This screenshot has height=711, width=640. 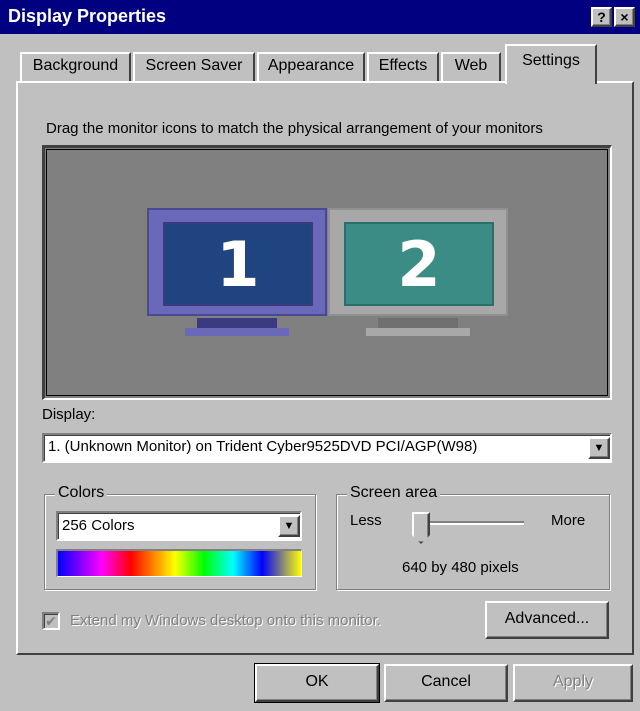 I want to click on title-bar: Display Properties ? ×, so click(x=320, y=17).